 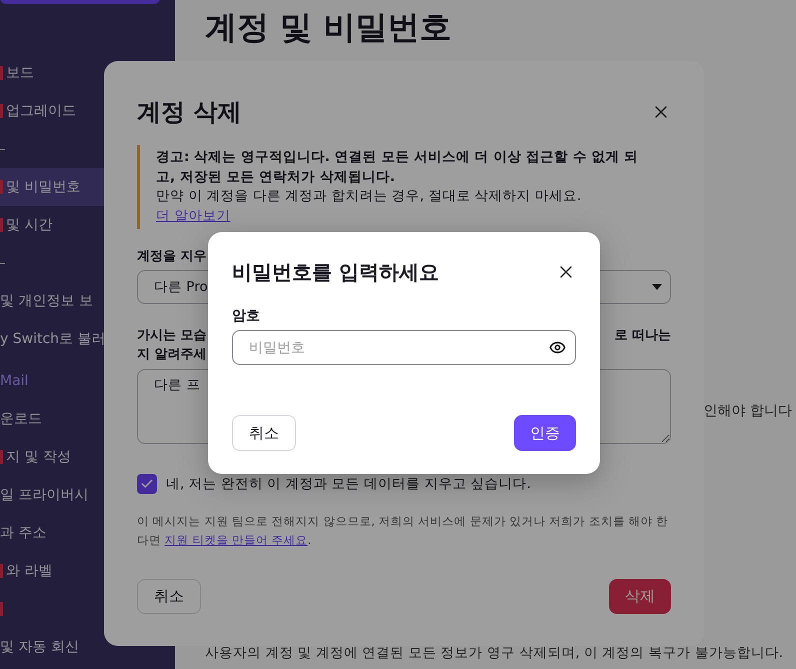 I want to click on sidebar-item-label: 및 비밀번호, so click(x=43, y=187).